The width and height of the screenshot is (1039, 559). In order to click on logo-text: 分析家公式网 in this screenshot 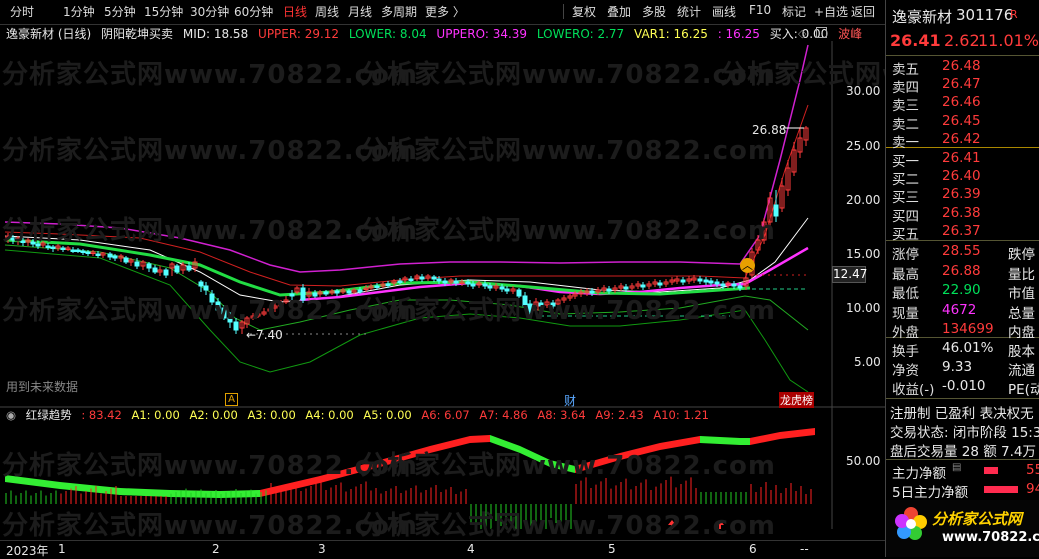, I will do `click(977, 519)`.